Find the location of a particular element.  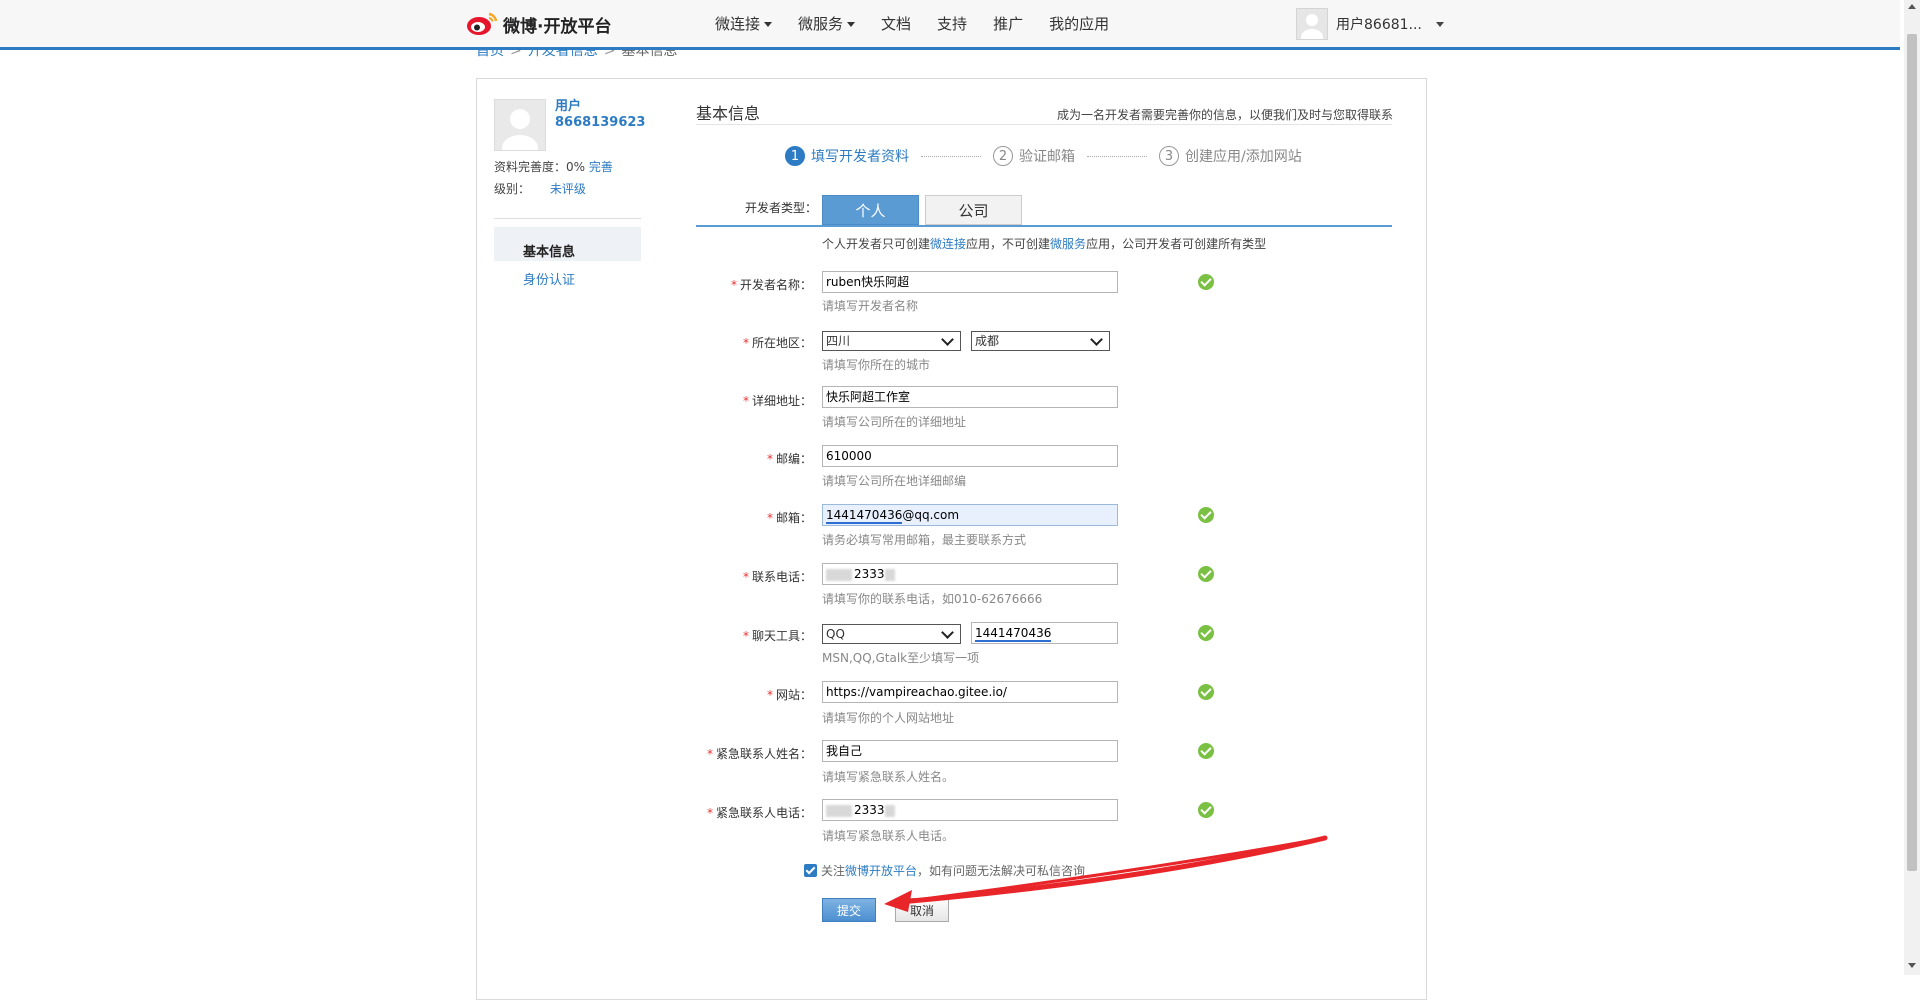

scroll-thumb is located at coordinates (1912, 452).